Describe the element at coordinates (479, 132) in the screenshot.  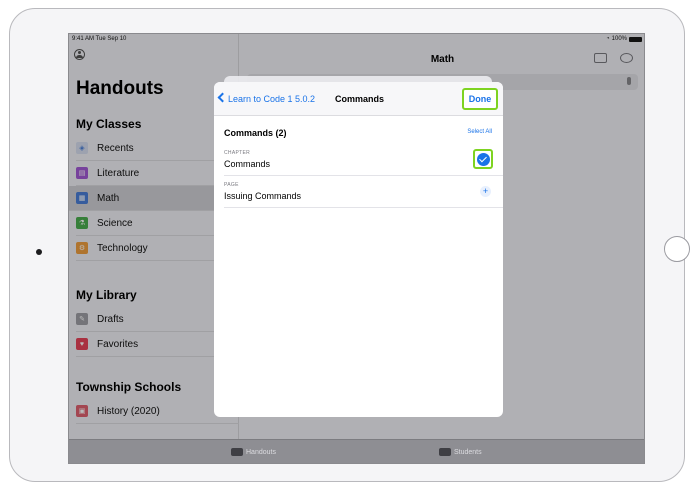
I see `select-all-button: Select All` at that location.